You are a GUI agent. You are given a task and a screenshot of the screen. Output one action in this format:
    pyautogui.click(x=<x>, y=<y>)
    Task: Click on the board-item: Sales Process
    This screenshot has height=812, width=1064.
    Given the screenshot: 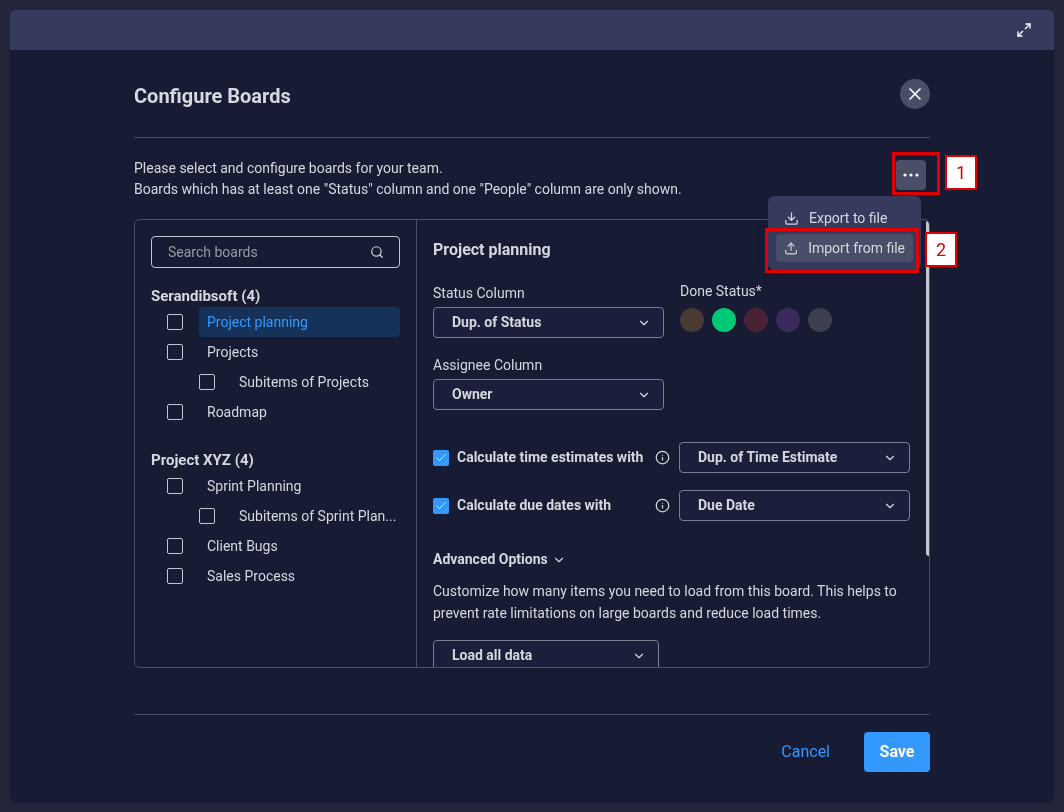 What is the action you would take?
    pyautogui.click(x=299, y=576)
    